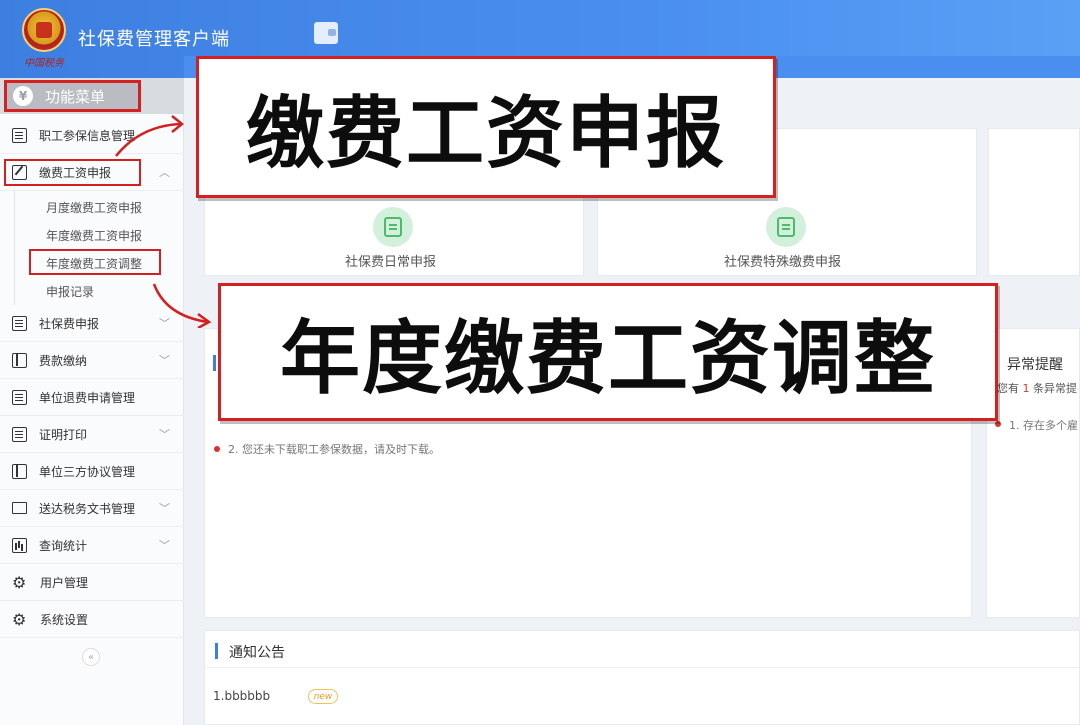 This screenshot has width=1080, height=725. What do you see at coordinates (323, 696) in the screenshot?
I see `new-badge: new` at bounding box center [323, 696].